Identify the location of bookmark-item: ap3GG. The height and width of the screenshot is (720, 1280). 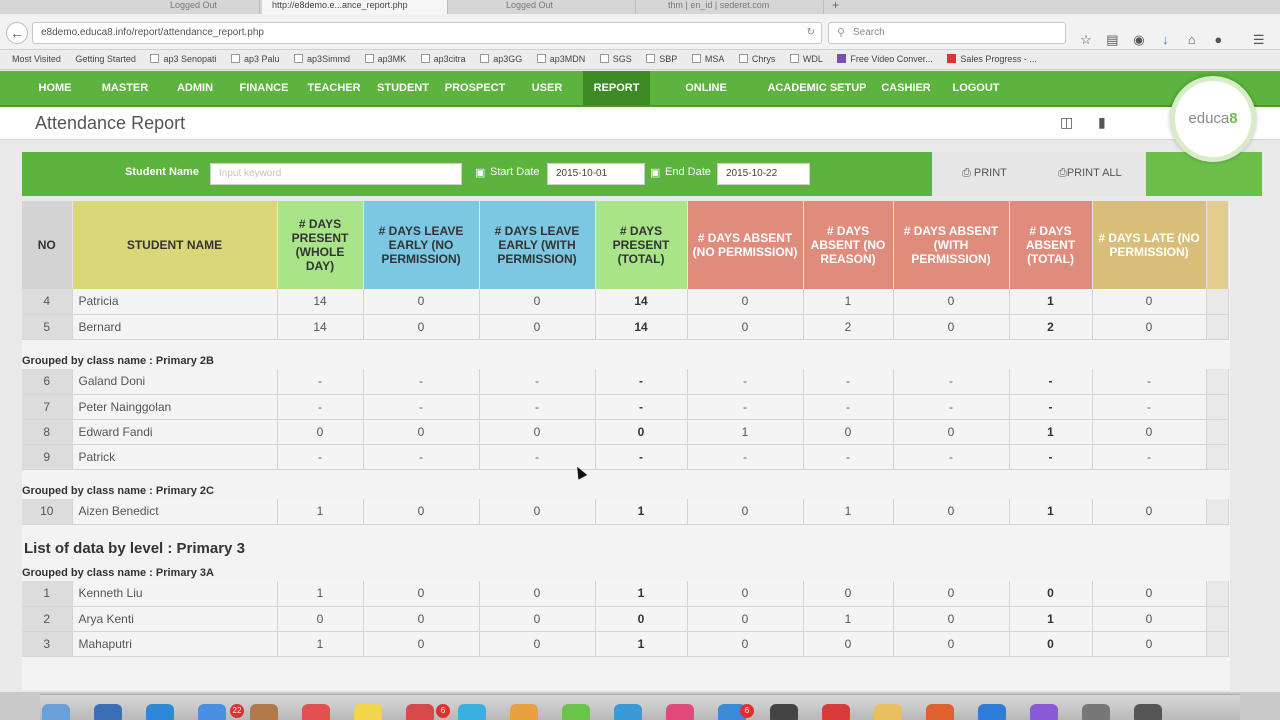
(501, 59).